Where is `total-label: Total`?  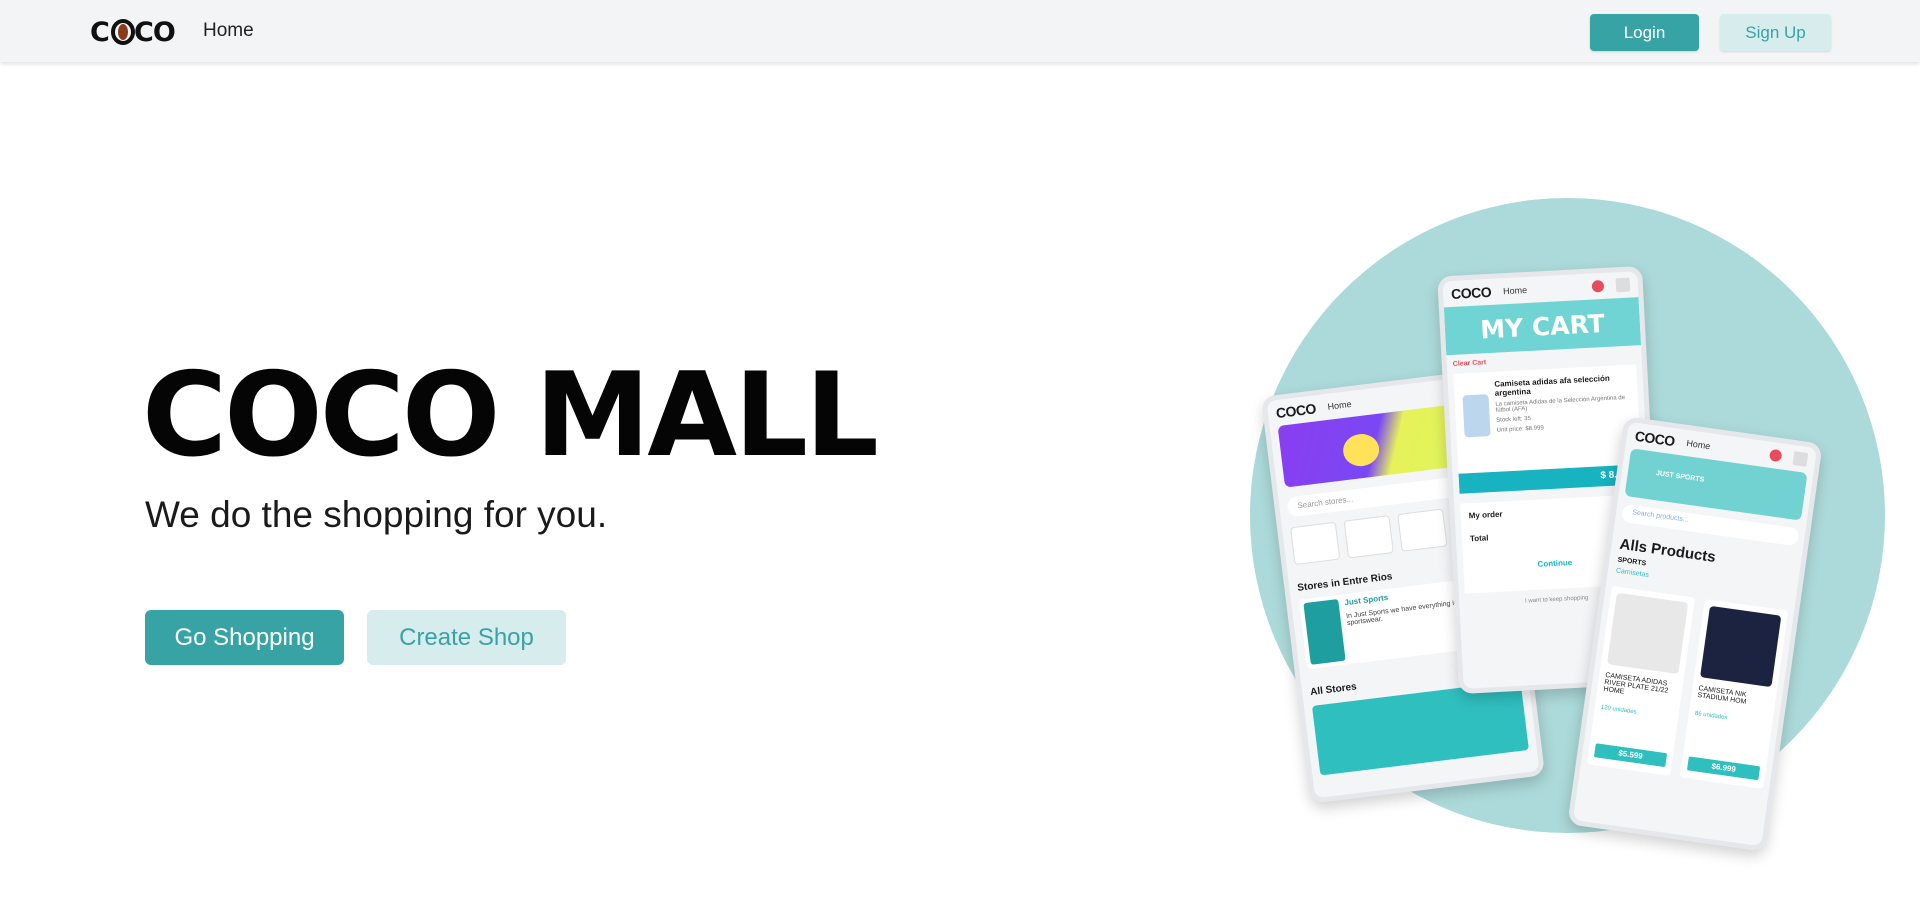 total-label: Total is located at coordinates (1479, 538).